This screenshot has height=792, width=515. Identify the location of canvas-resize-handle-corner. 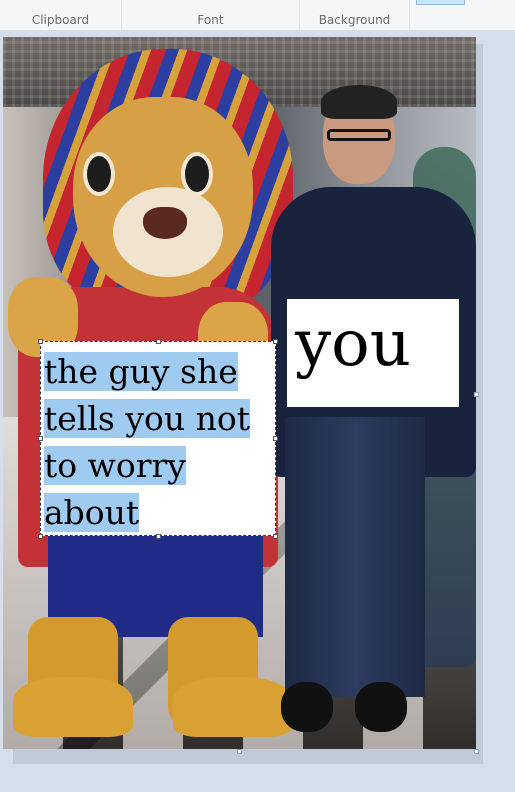
(476, 751).